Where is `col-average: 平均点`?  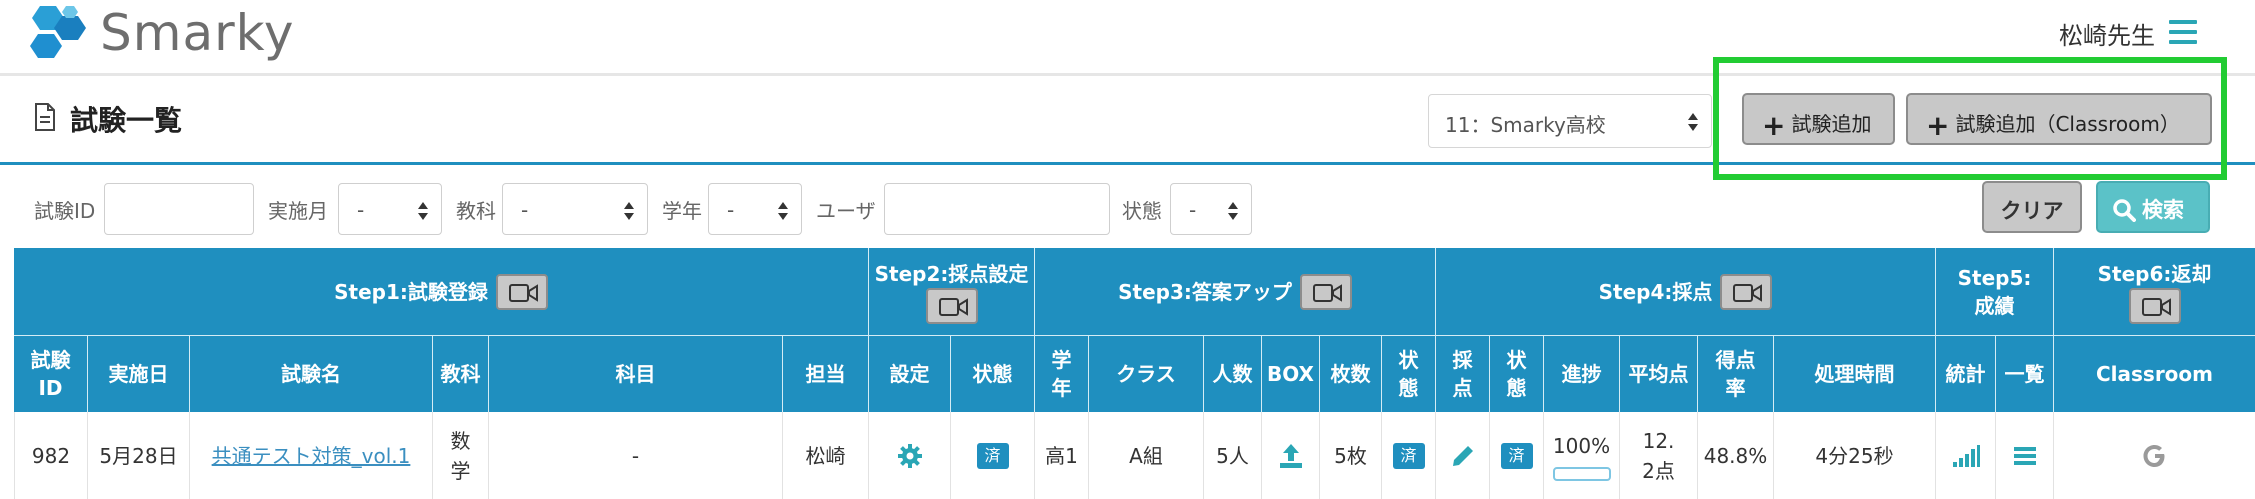 col-average: 平均点 is located at coordinates (1659, 374).